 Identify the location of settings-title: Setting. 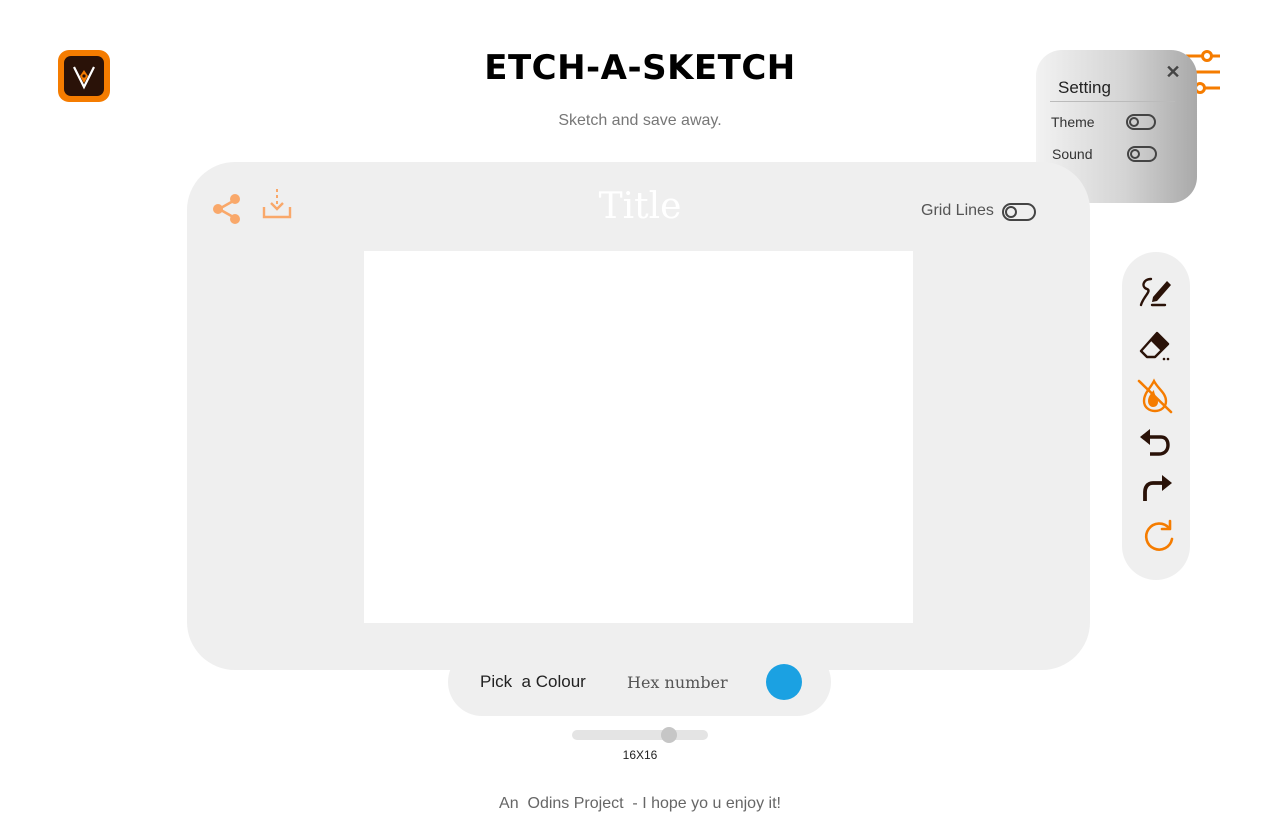
(1084, 87).